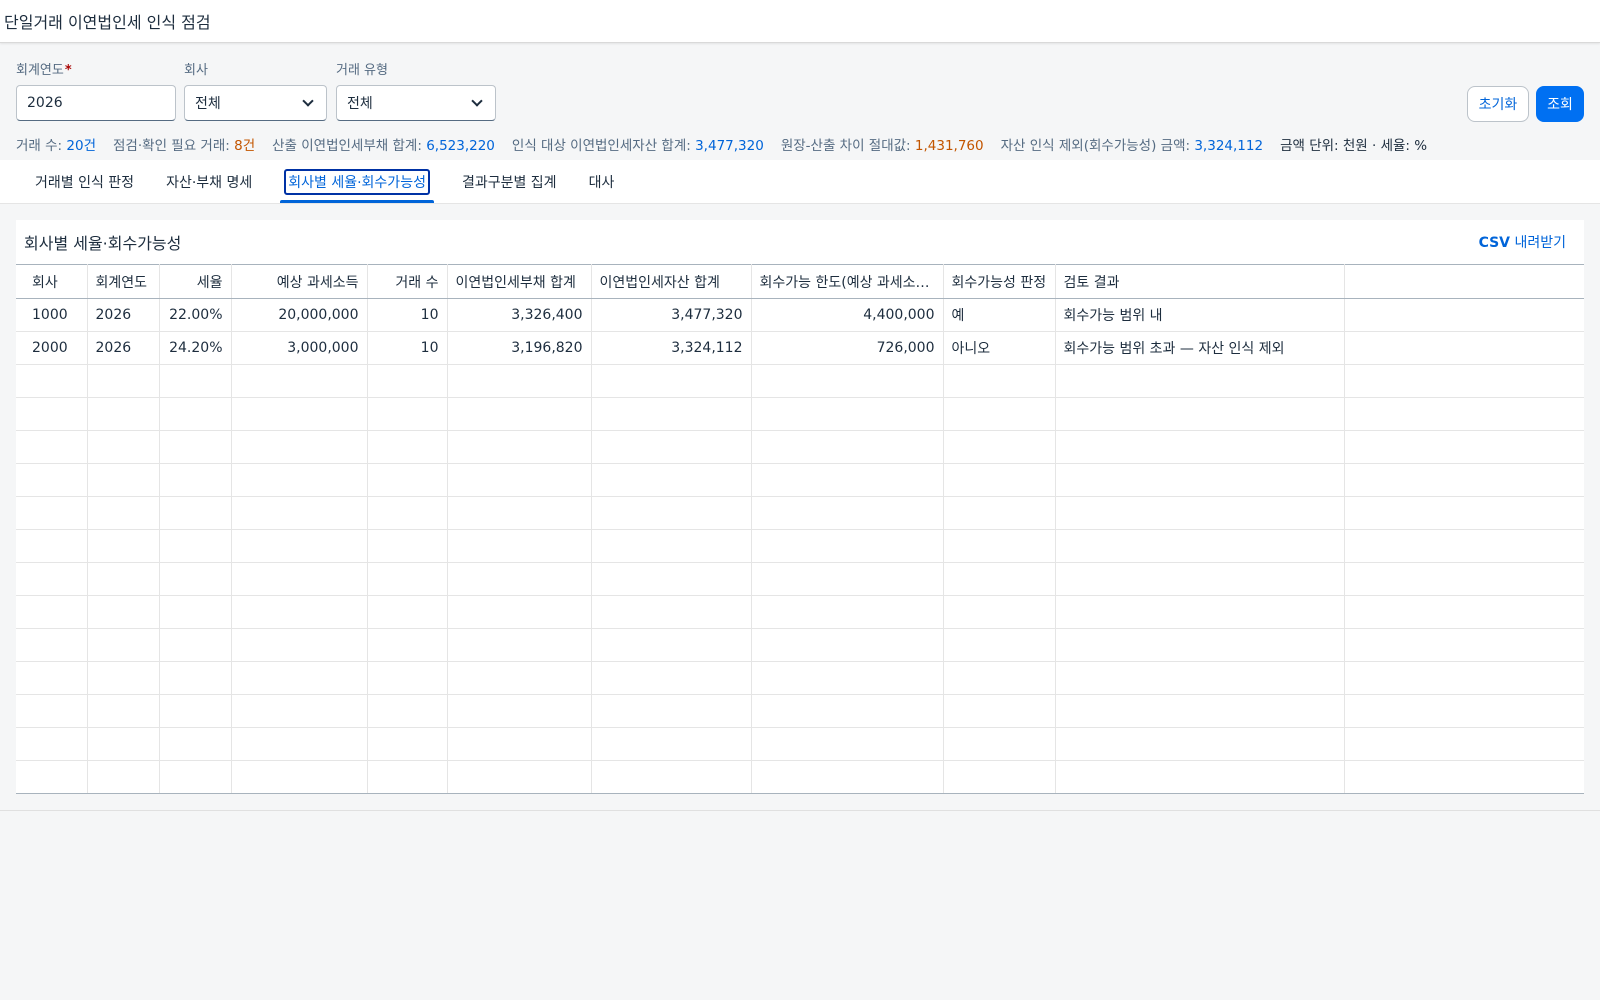  Describe the element at coordinates (1229, 146) in the screenshot. I see `excluded-value: 3,324,112` at that location.